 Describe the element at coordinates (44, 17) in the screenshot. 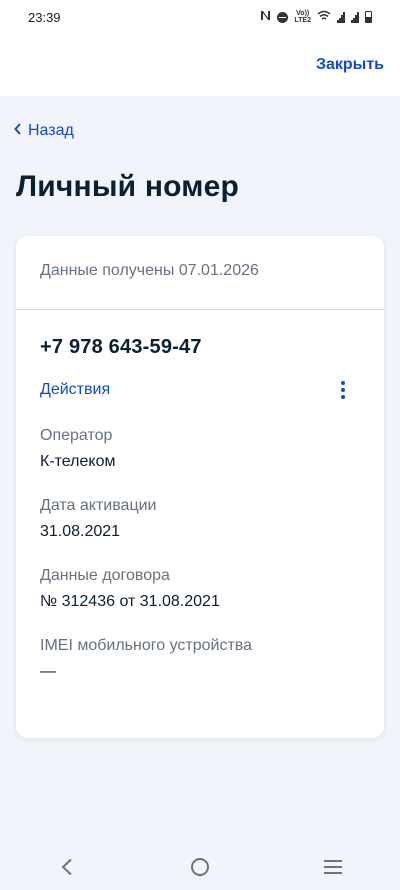

I see `status-time: 23:39` at that location.